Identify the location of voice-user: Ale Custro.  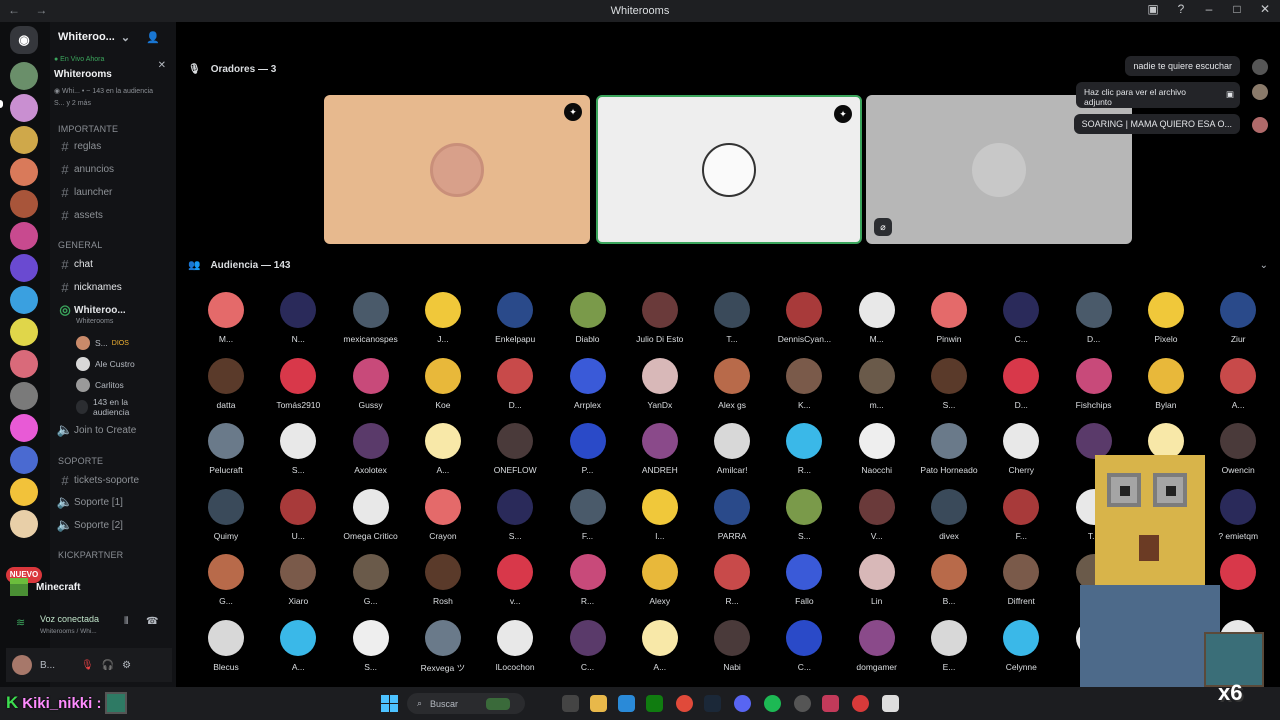
(105, 364).